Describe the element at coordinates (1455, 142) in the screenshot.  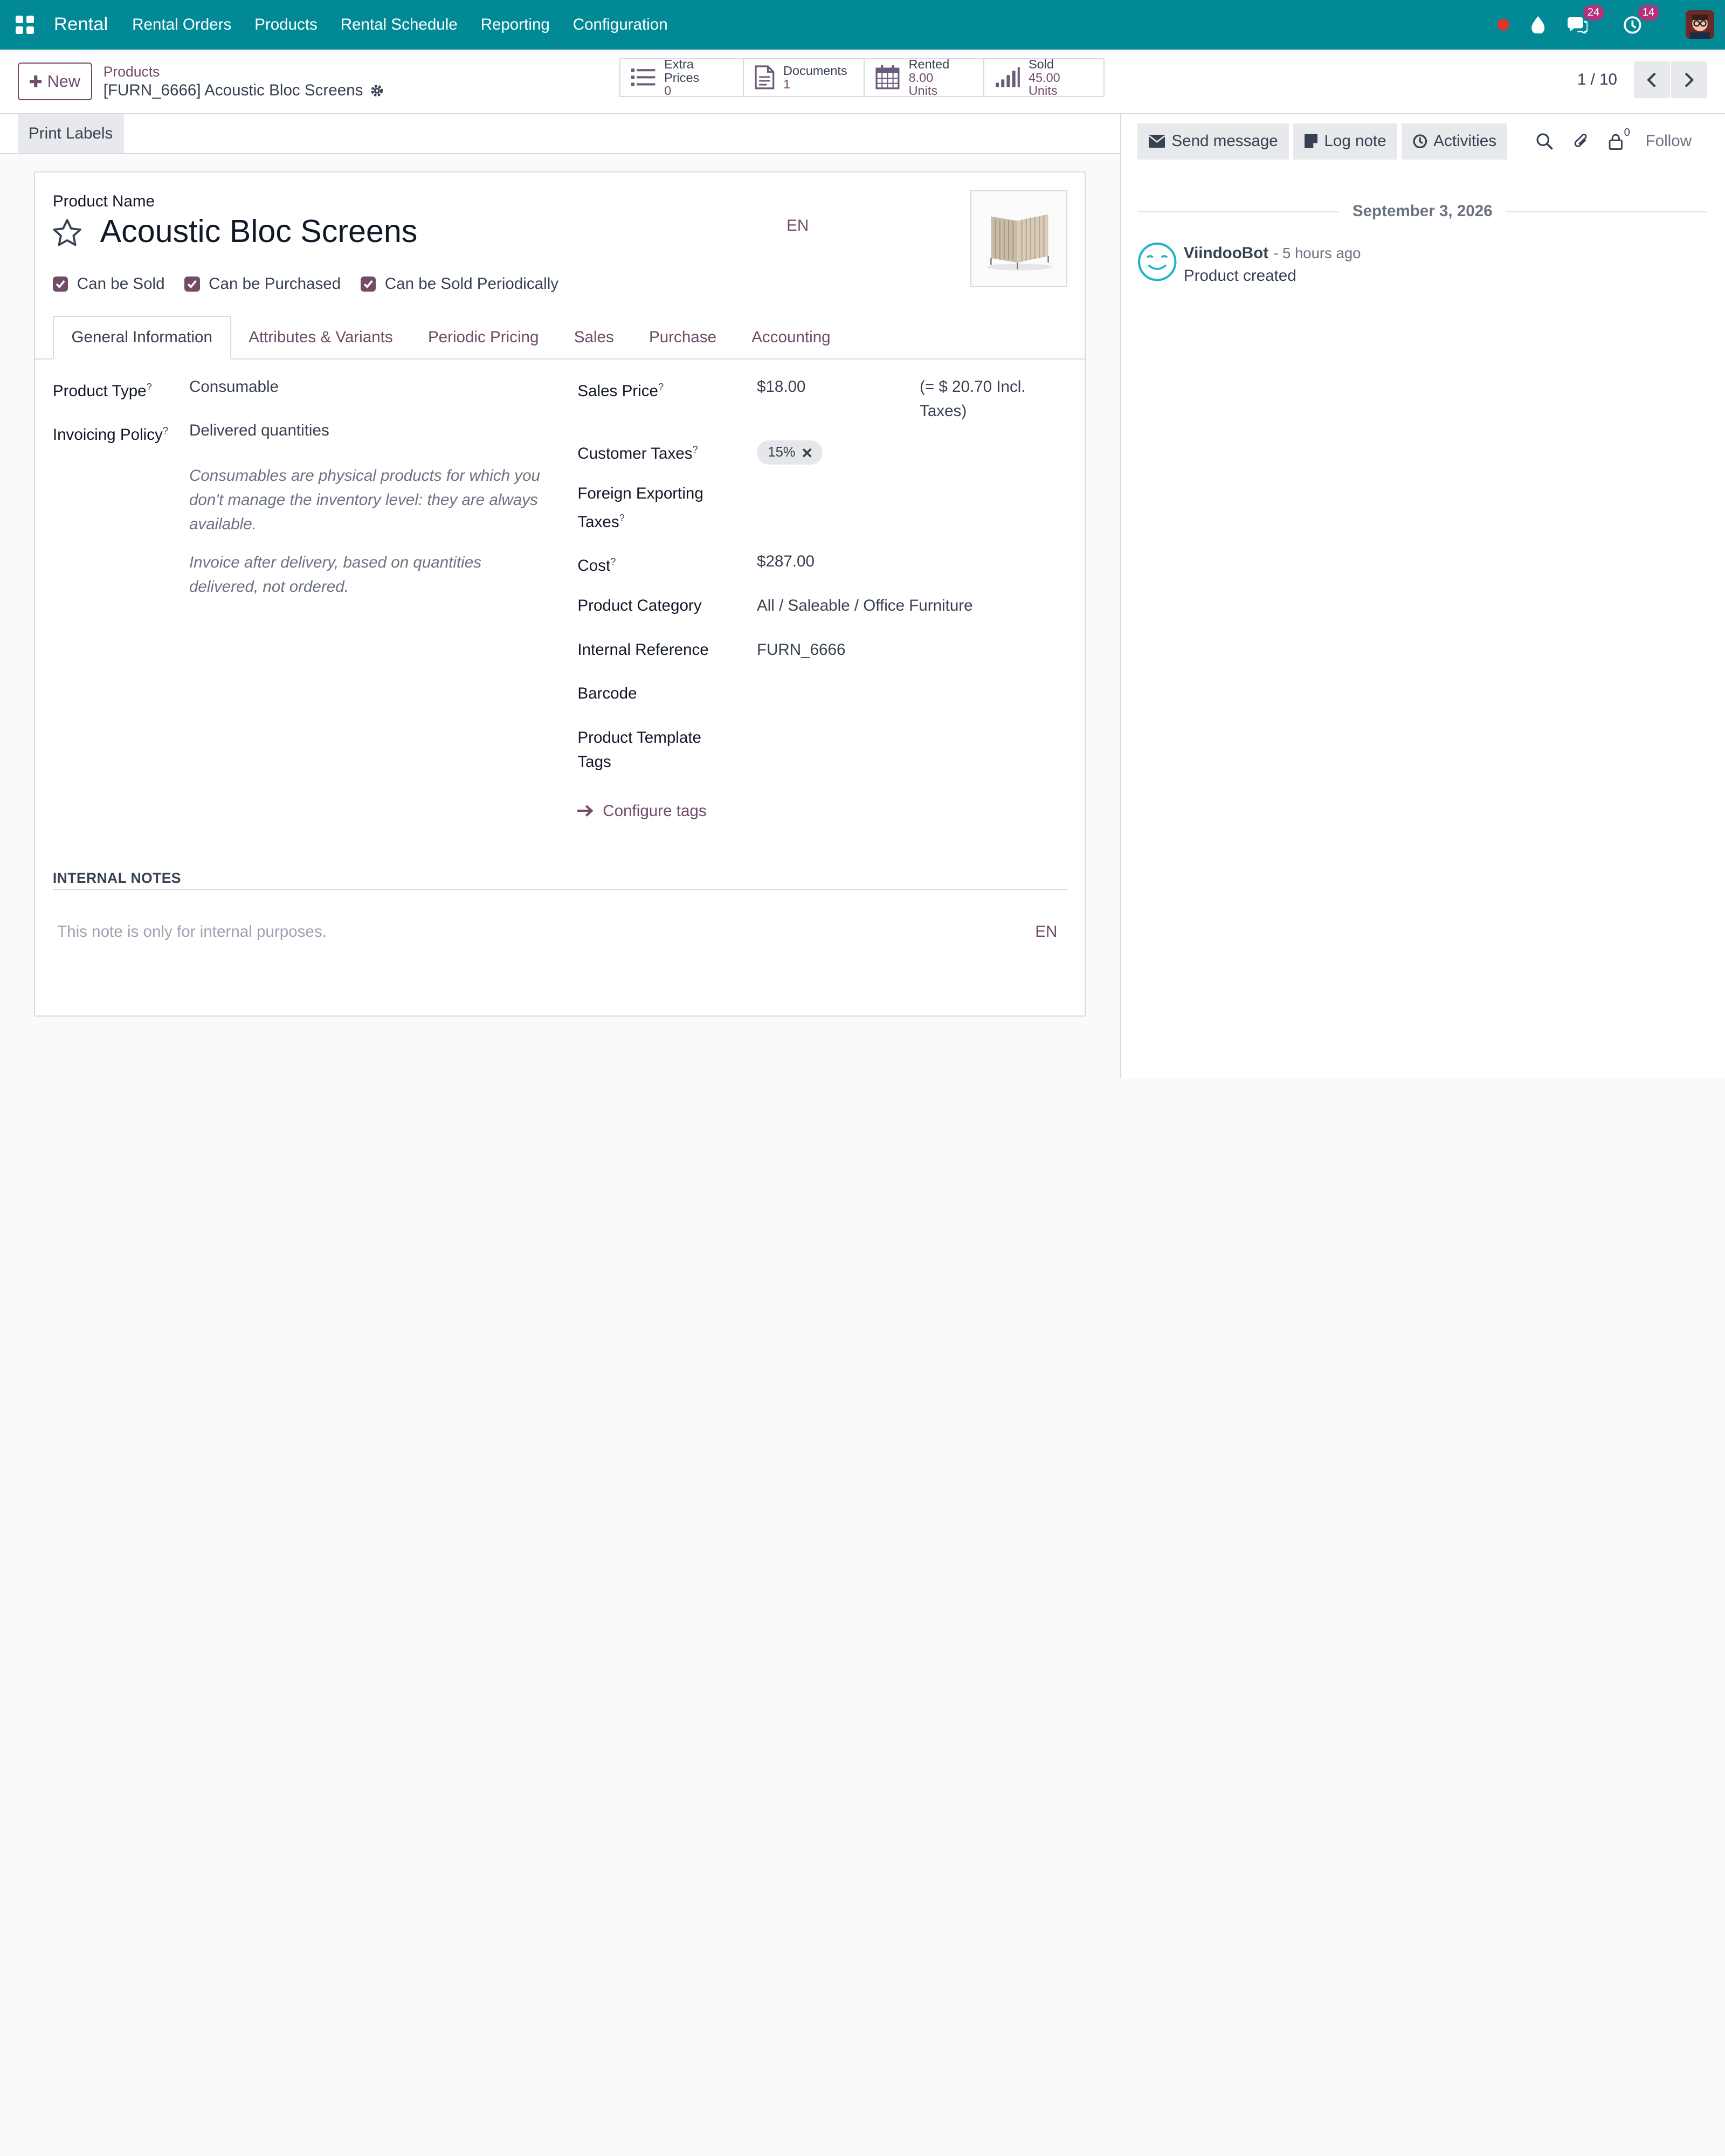
I see `activities-button: Activities` at that location.